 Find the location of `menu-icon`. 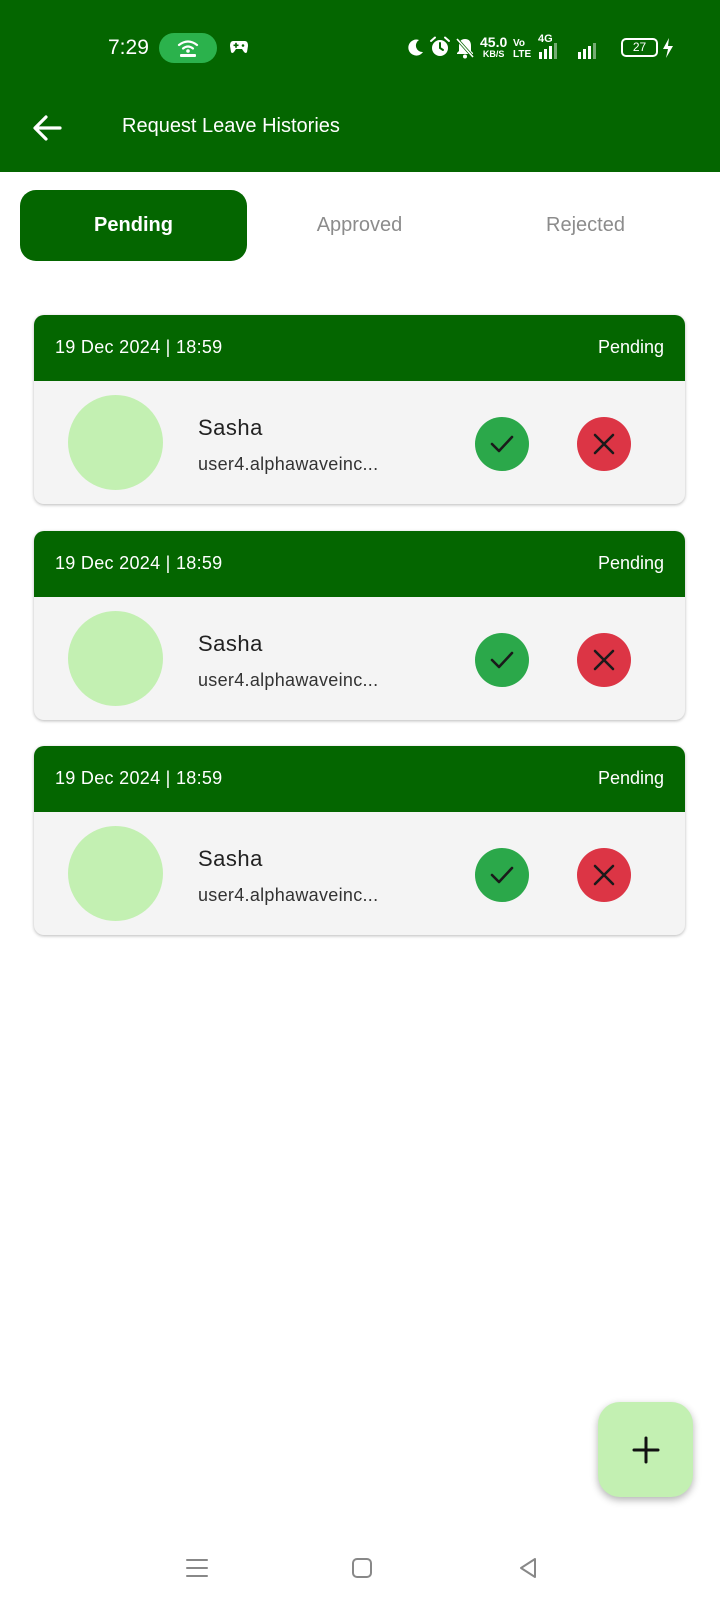

menu-icon is located at coordinates (197, 1568).